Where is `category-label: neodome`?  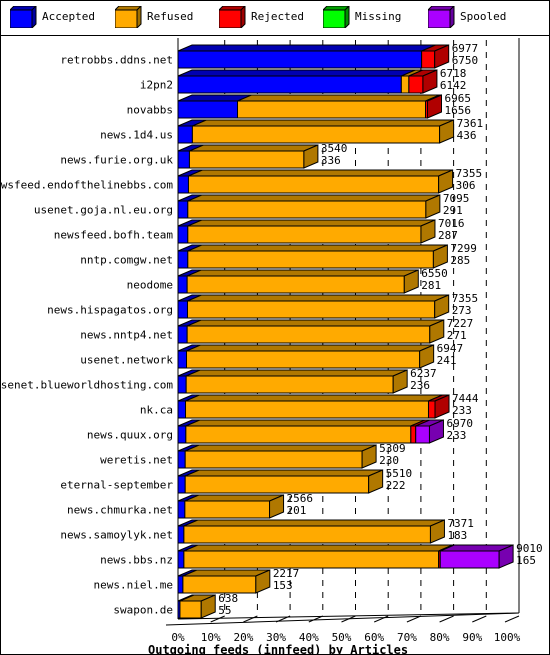 category-label: neodome is located at coordinates (150, 285).